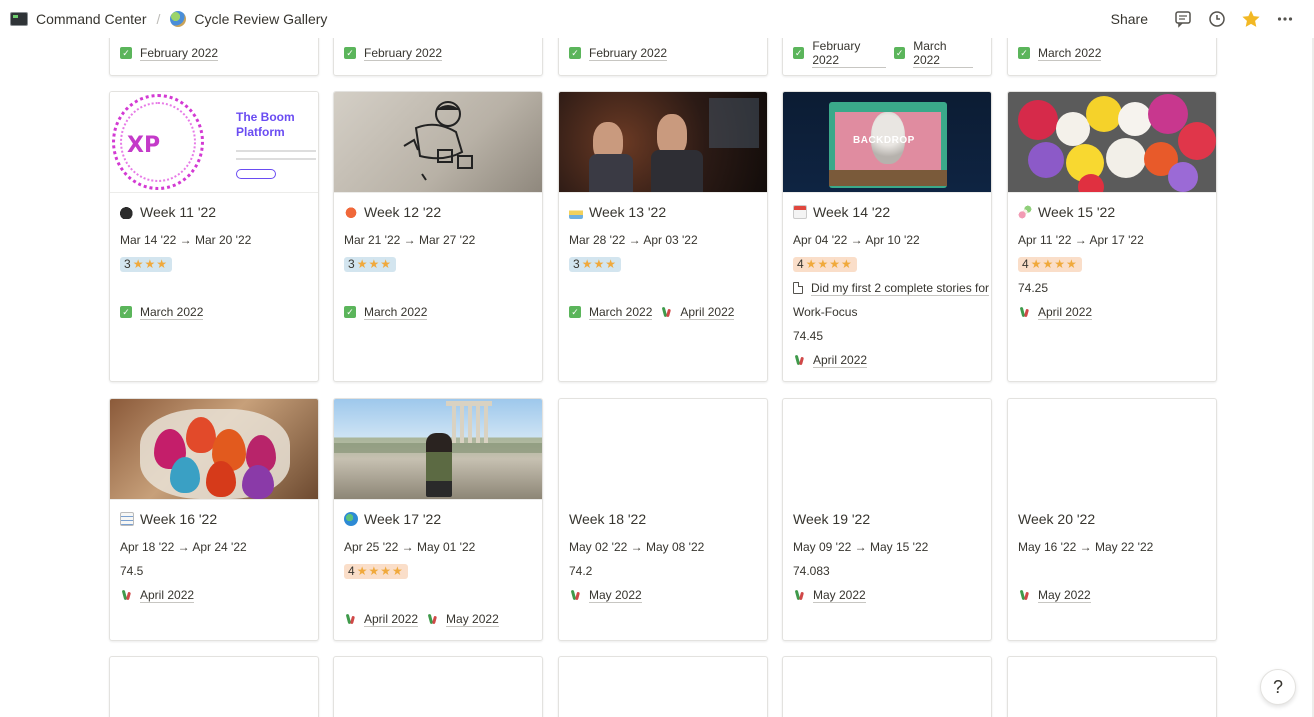  Describe the element at coordinates (1251, 19) in the screenshot. I see `favorite-star-icon` at that location.